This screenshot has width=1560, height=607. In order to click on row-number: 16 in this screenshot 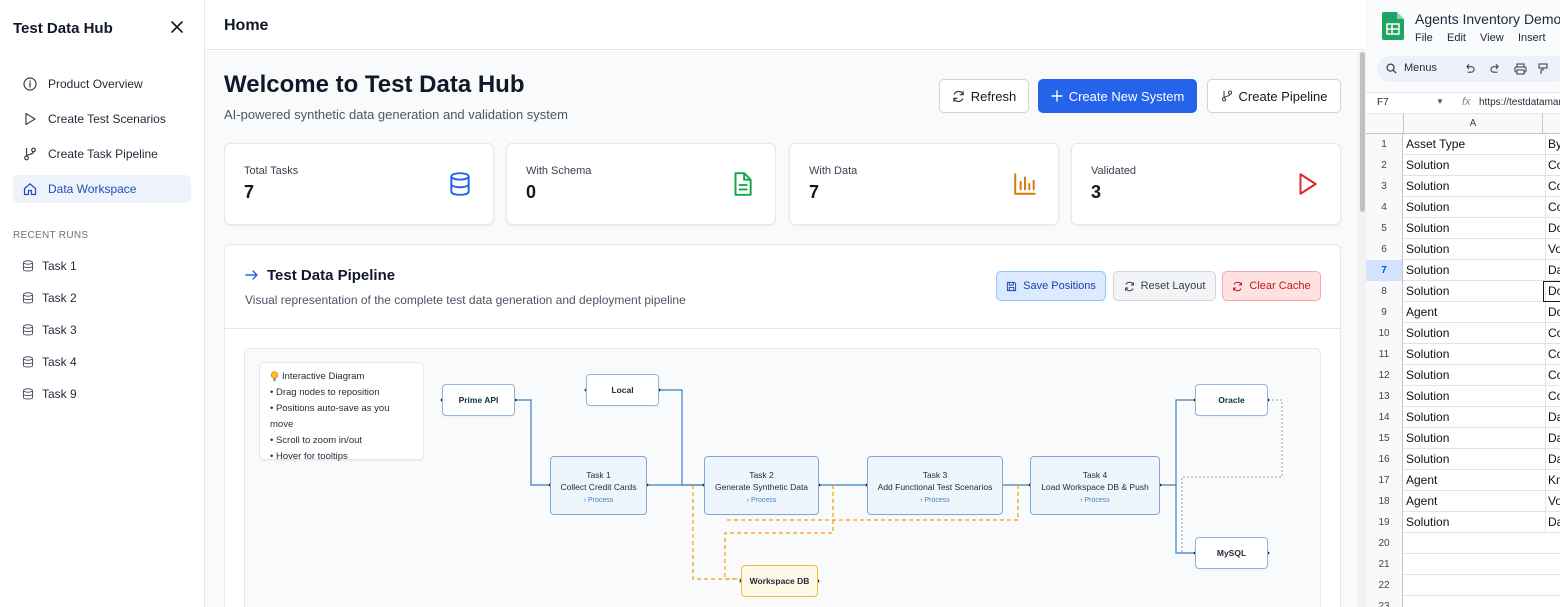, I will do `click(1384, 459)`.